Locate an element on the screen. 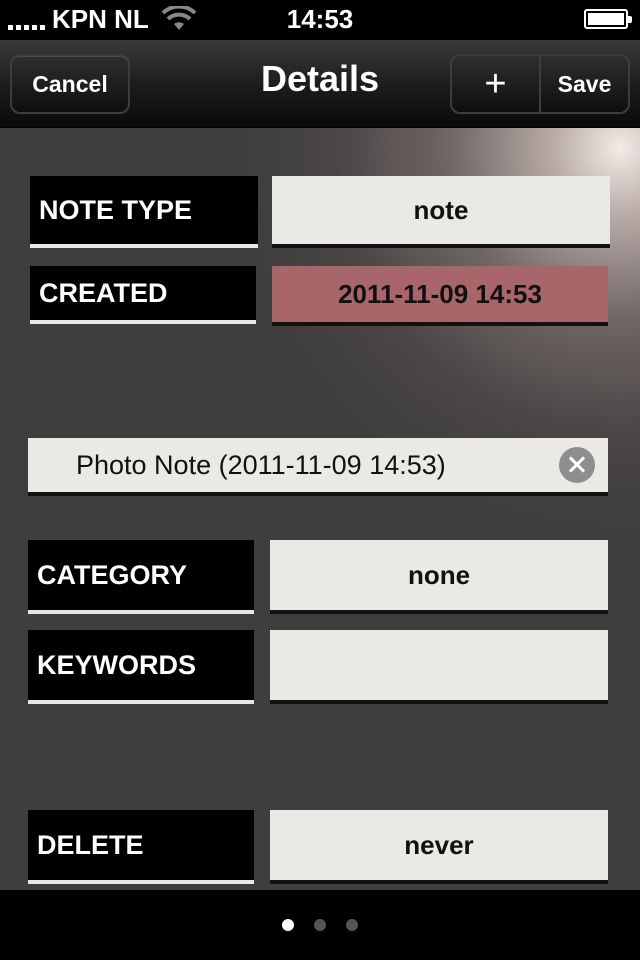  status-time: 14:53 is located at coordinates (320, 19).